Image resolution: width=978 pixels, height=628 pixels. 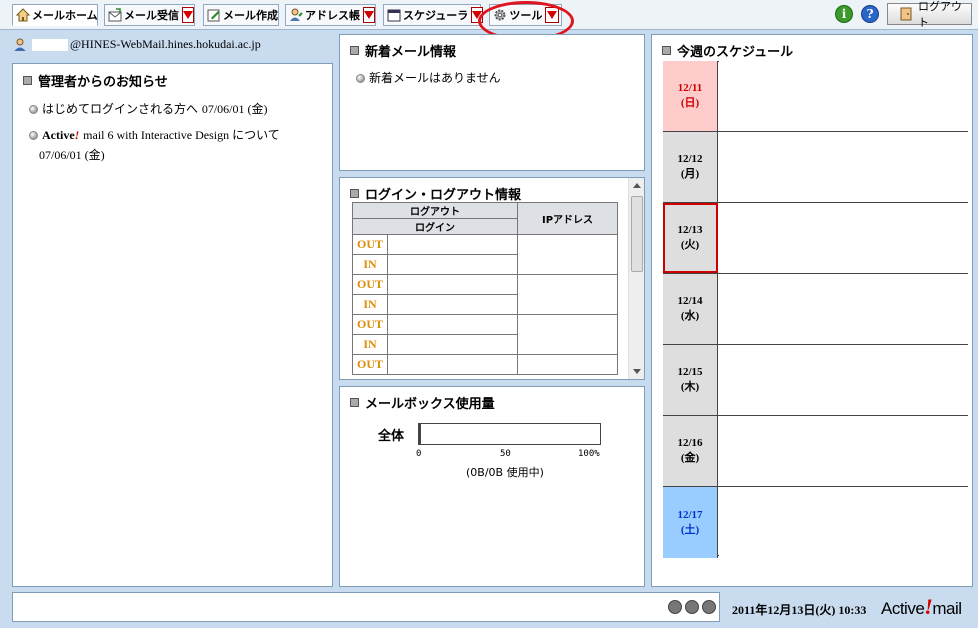 I want to click on panel-title: 新着メール情報, so click(x=403, y=50).